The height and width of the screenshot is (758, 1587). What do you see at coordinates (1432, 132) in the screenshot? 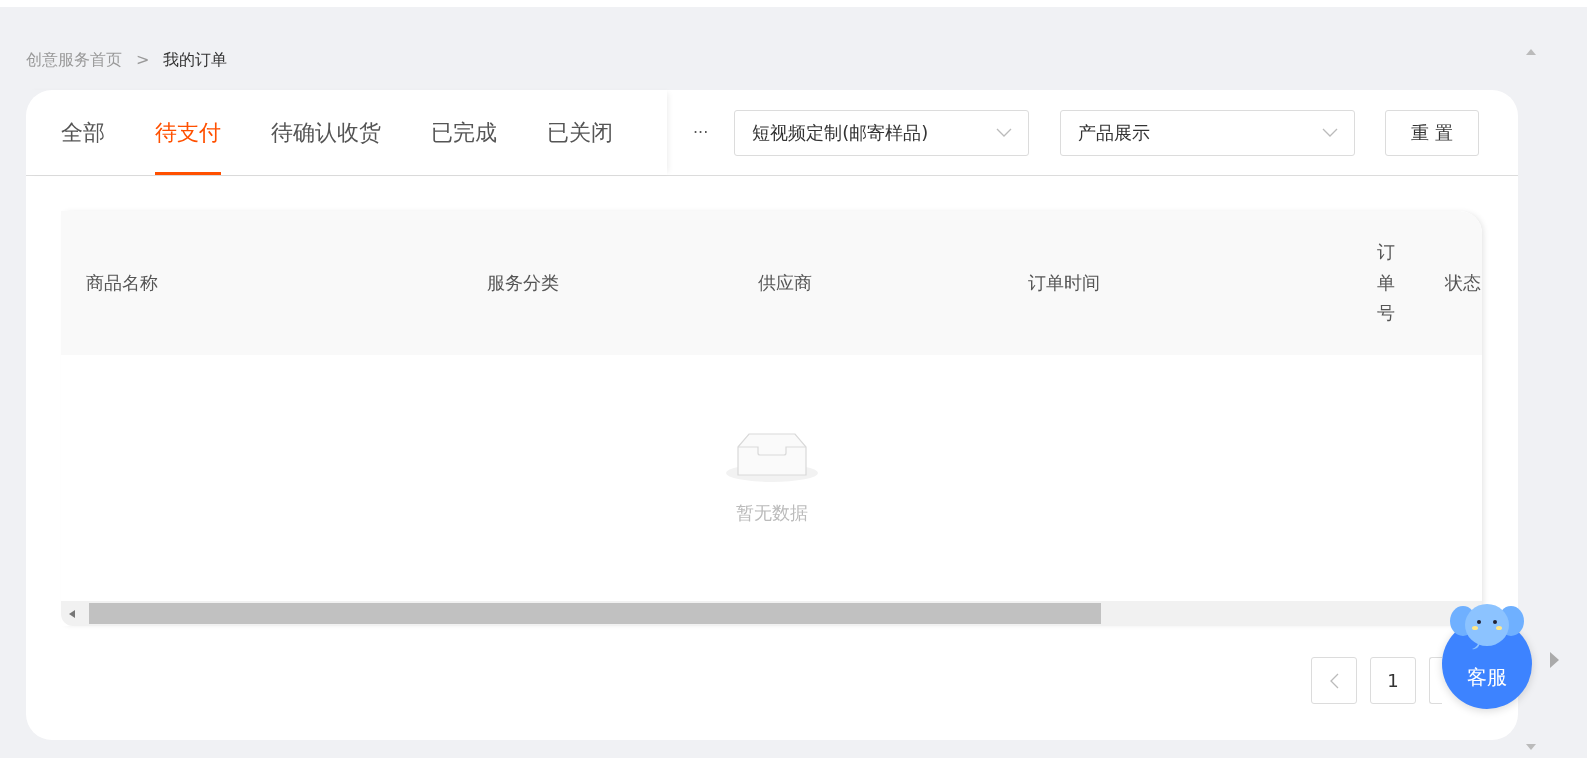
I see `reset-button: 重 置` at bounding box center [1432, 132].